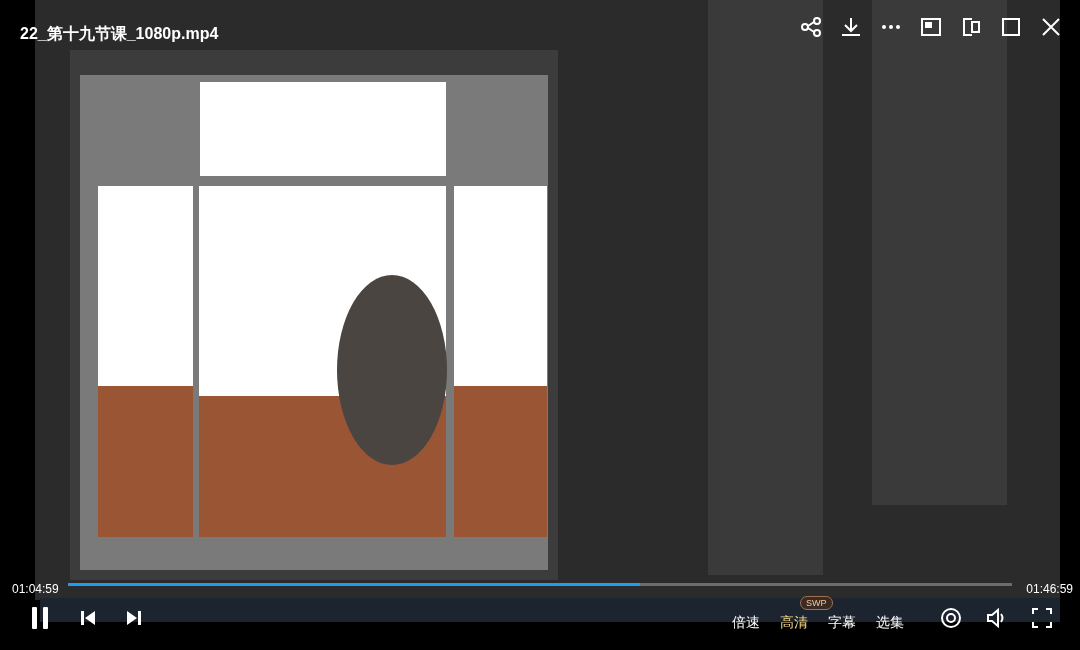 This screenshot has width=1080, height=650. Describe the element at coordinates (35, 589) in the screenshot. I see `elapsed-time: 01:04:59` at that location.